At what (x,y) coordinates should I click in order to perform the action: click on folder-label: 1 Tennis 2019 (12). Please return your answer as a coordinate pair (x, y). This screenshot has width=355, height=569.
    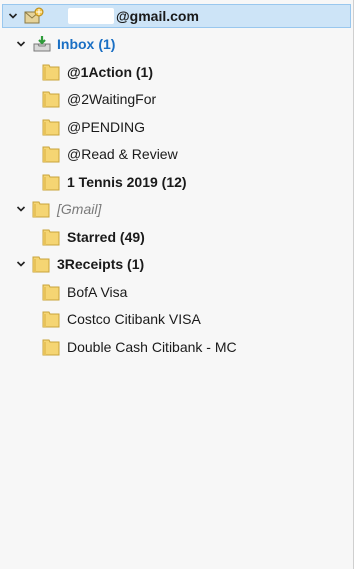
    Looking at the image, I should click on (127, 182).